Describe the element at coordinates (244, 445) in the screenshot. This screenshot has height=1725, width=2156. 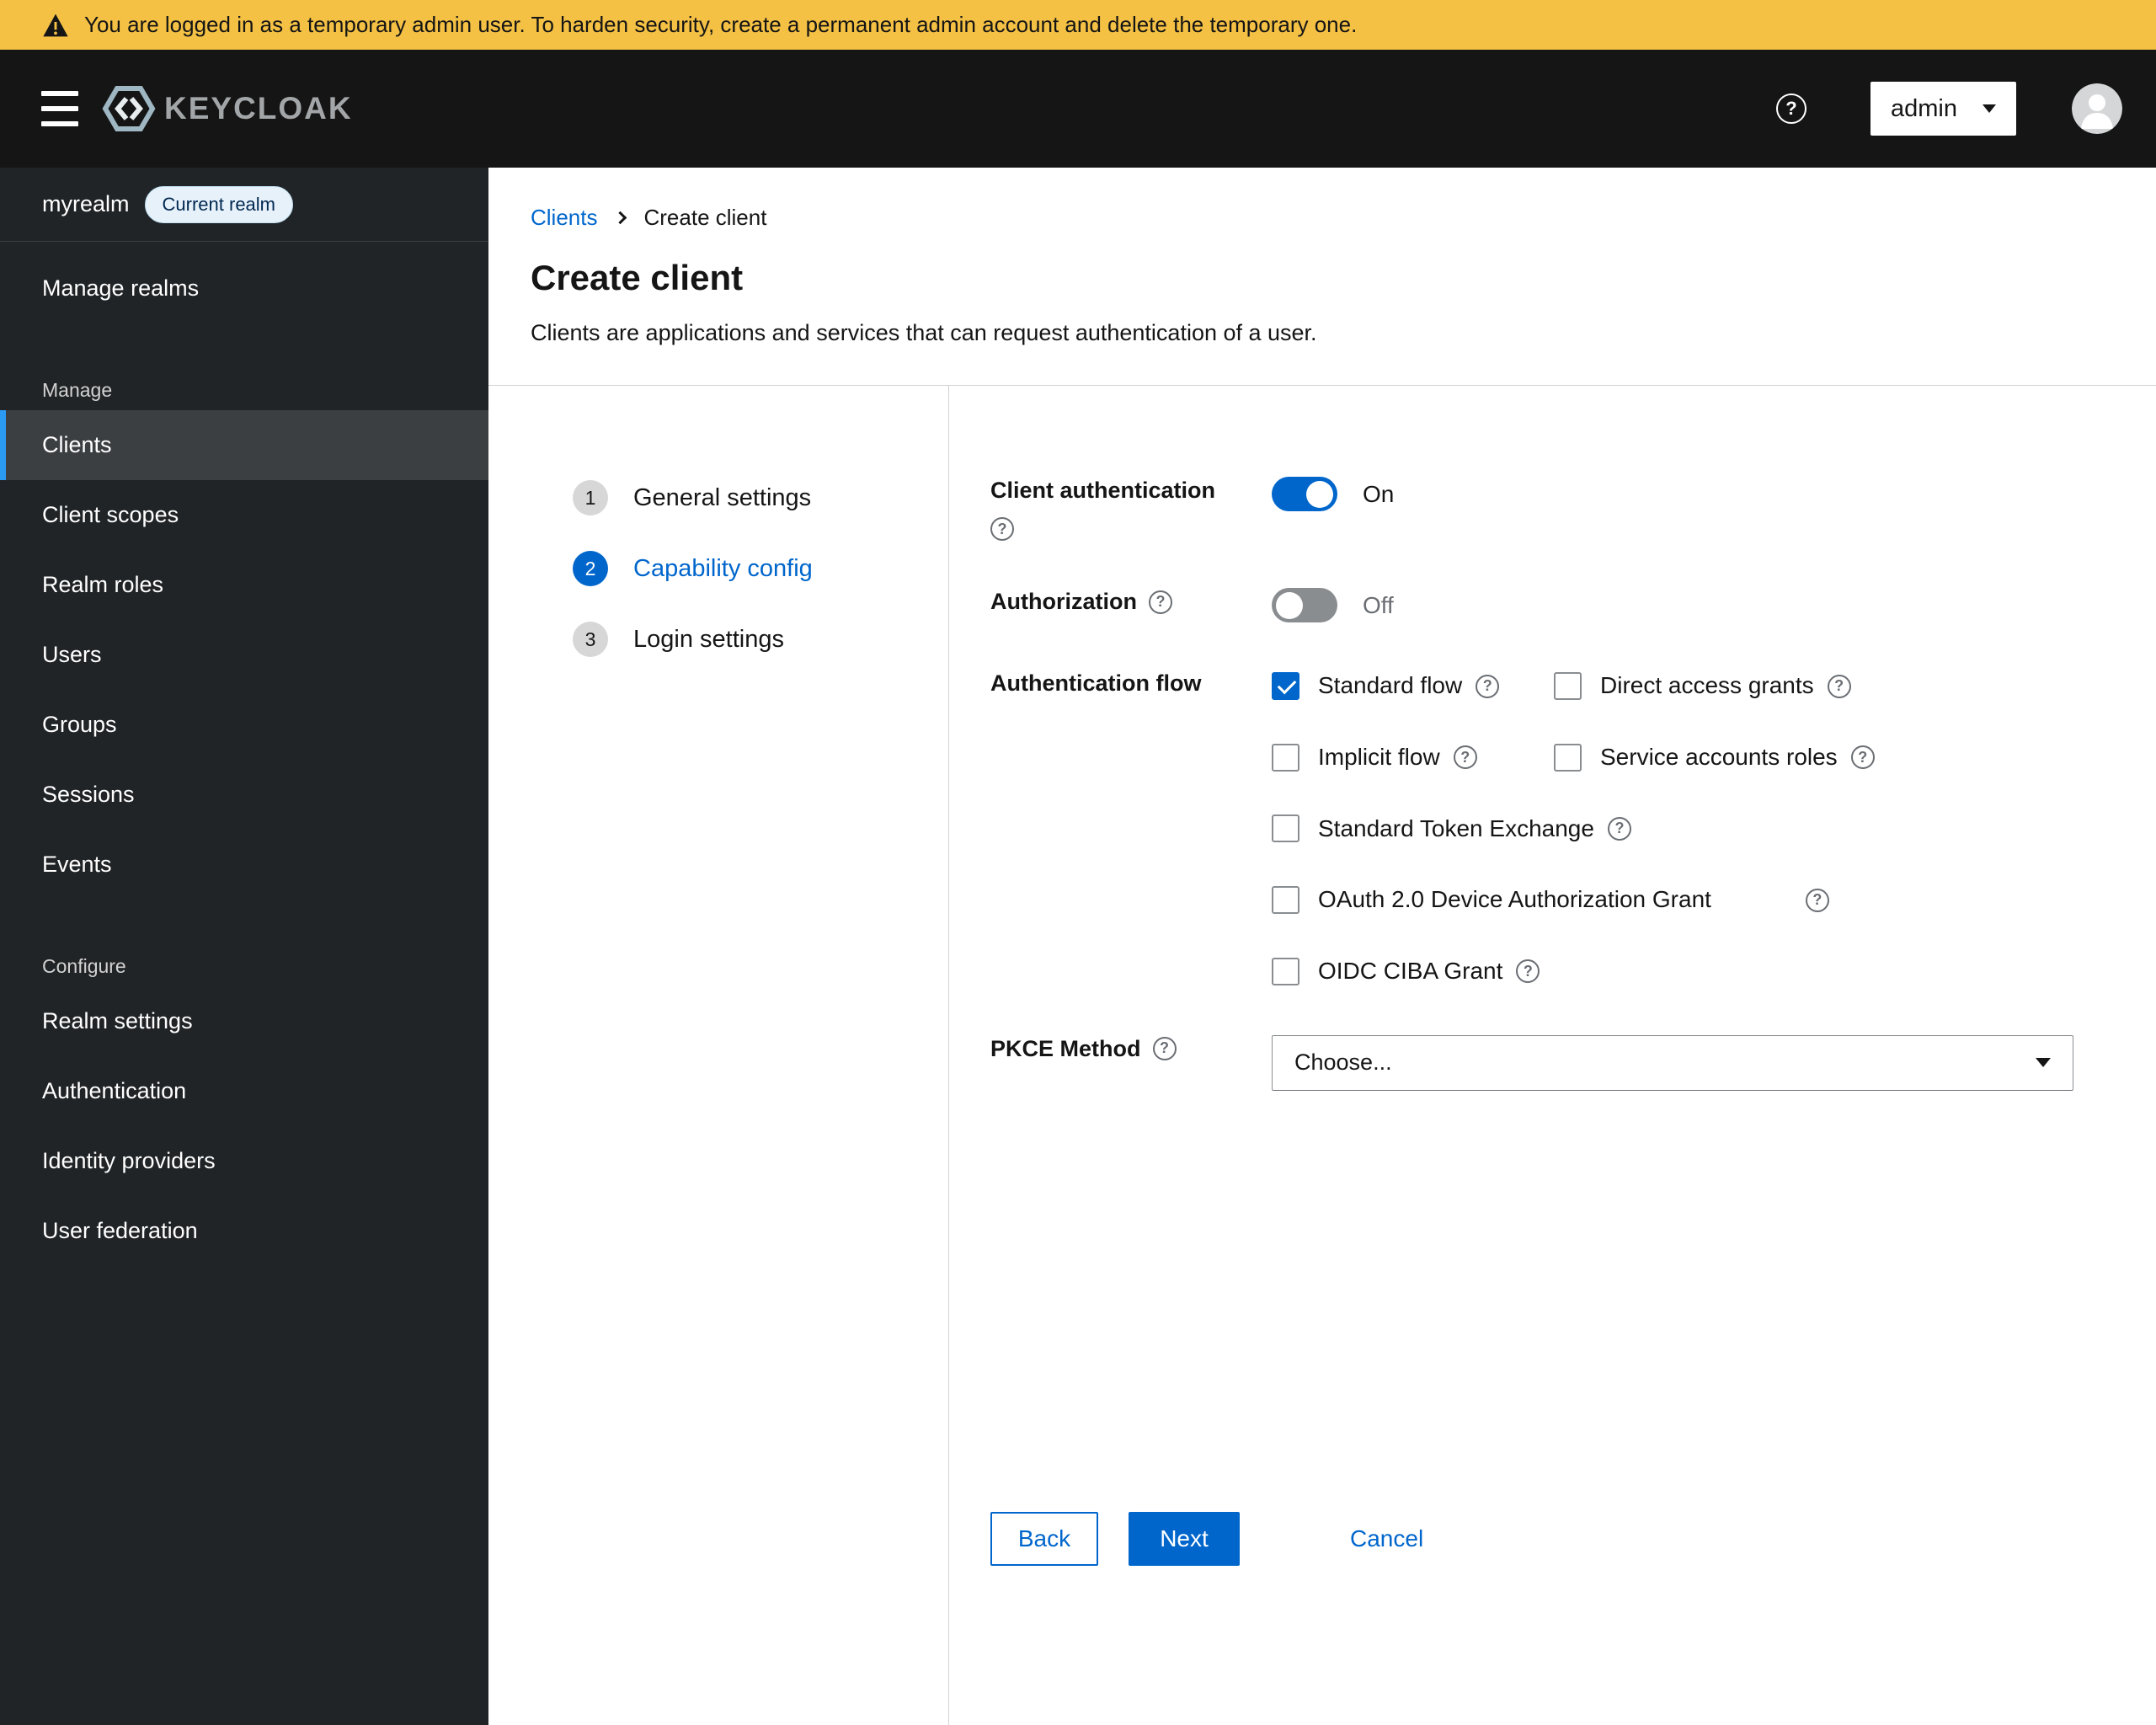
I see `sidebar-item-clients: Clients` at that location.